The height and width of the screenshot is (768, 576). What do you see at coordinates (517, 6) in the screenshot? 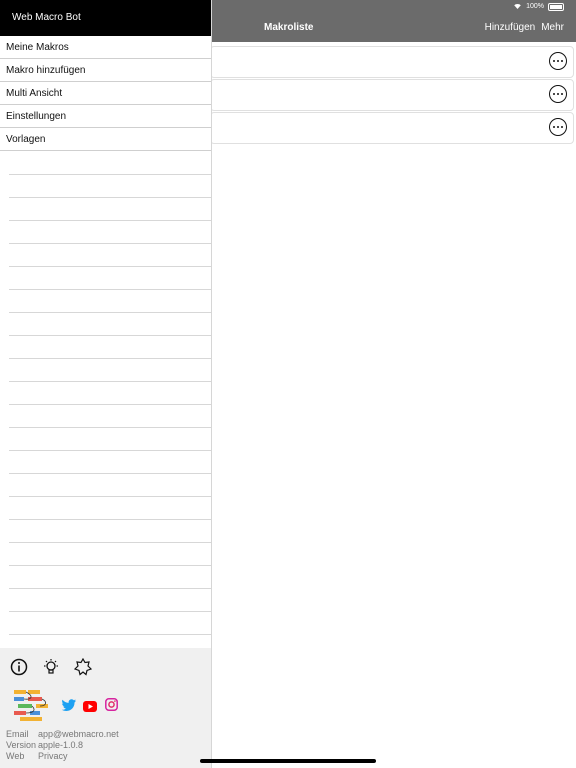
I see `wifi-icon` at bounding box center [517, 6].